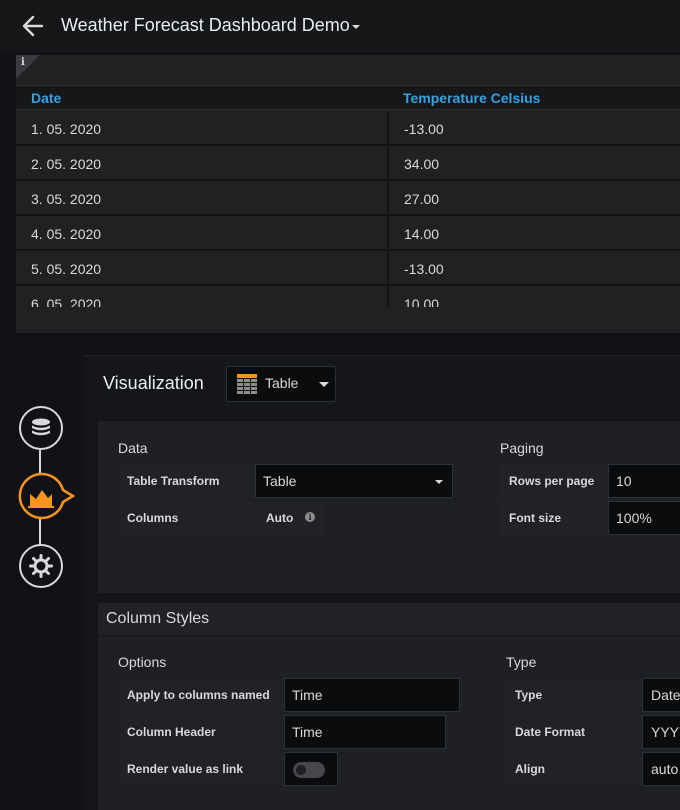  I want to click on dashboard-header: Weather Forecast Dashboard Demo, so click(340, 26).